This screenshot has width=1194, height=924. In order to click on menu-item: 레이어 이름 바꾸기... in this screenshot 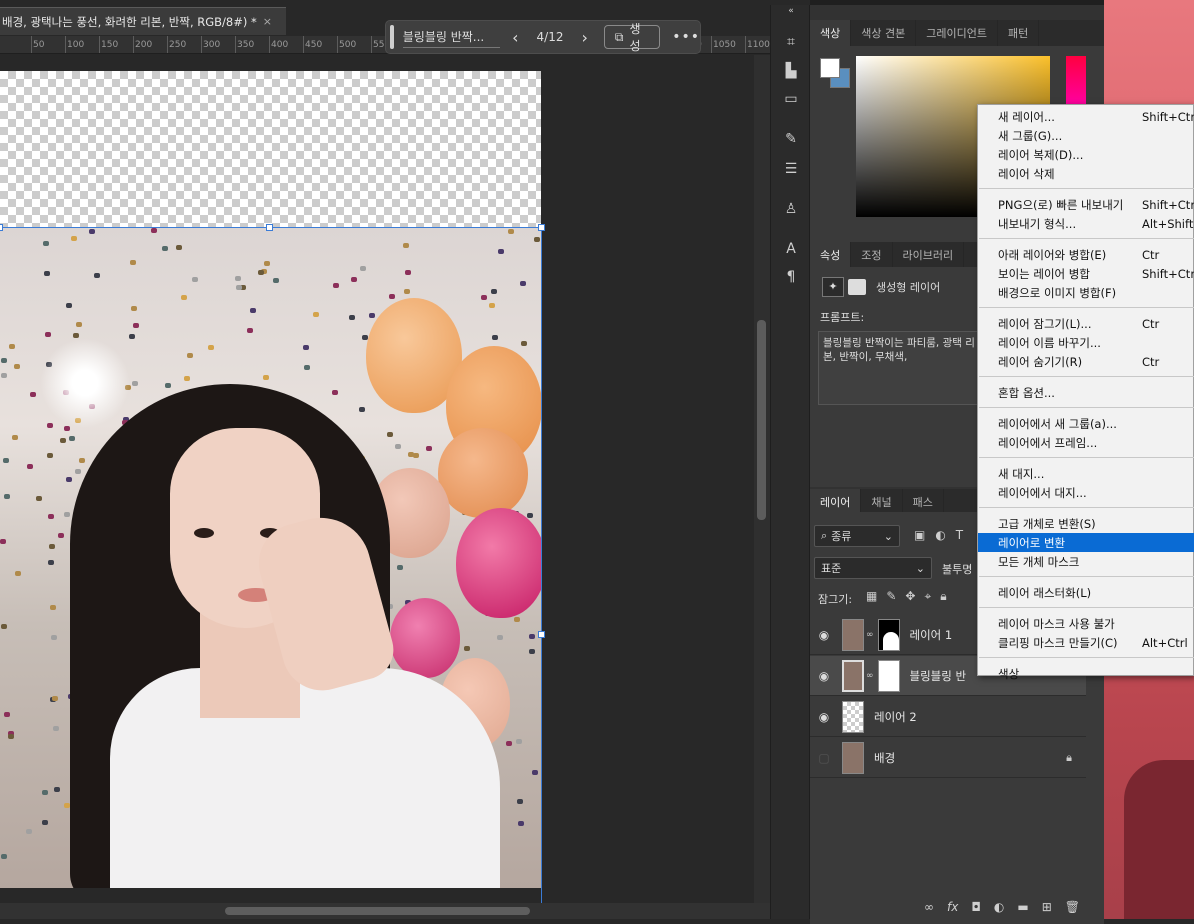, I will do `click(1086, 342)`.